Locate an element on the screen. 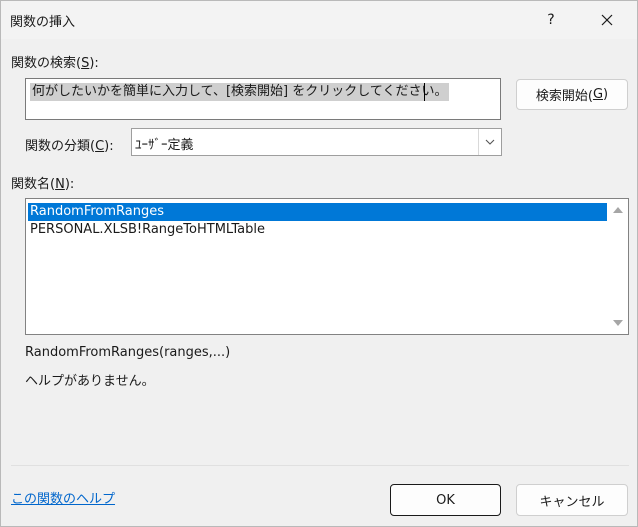 The image size is (638, 527). function-name-label-suffix: ): is located at coordinates (69, 184).